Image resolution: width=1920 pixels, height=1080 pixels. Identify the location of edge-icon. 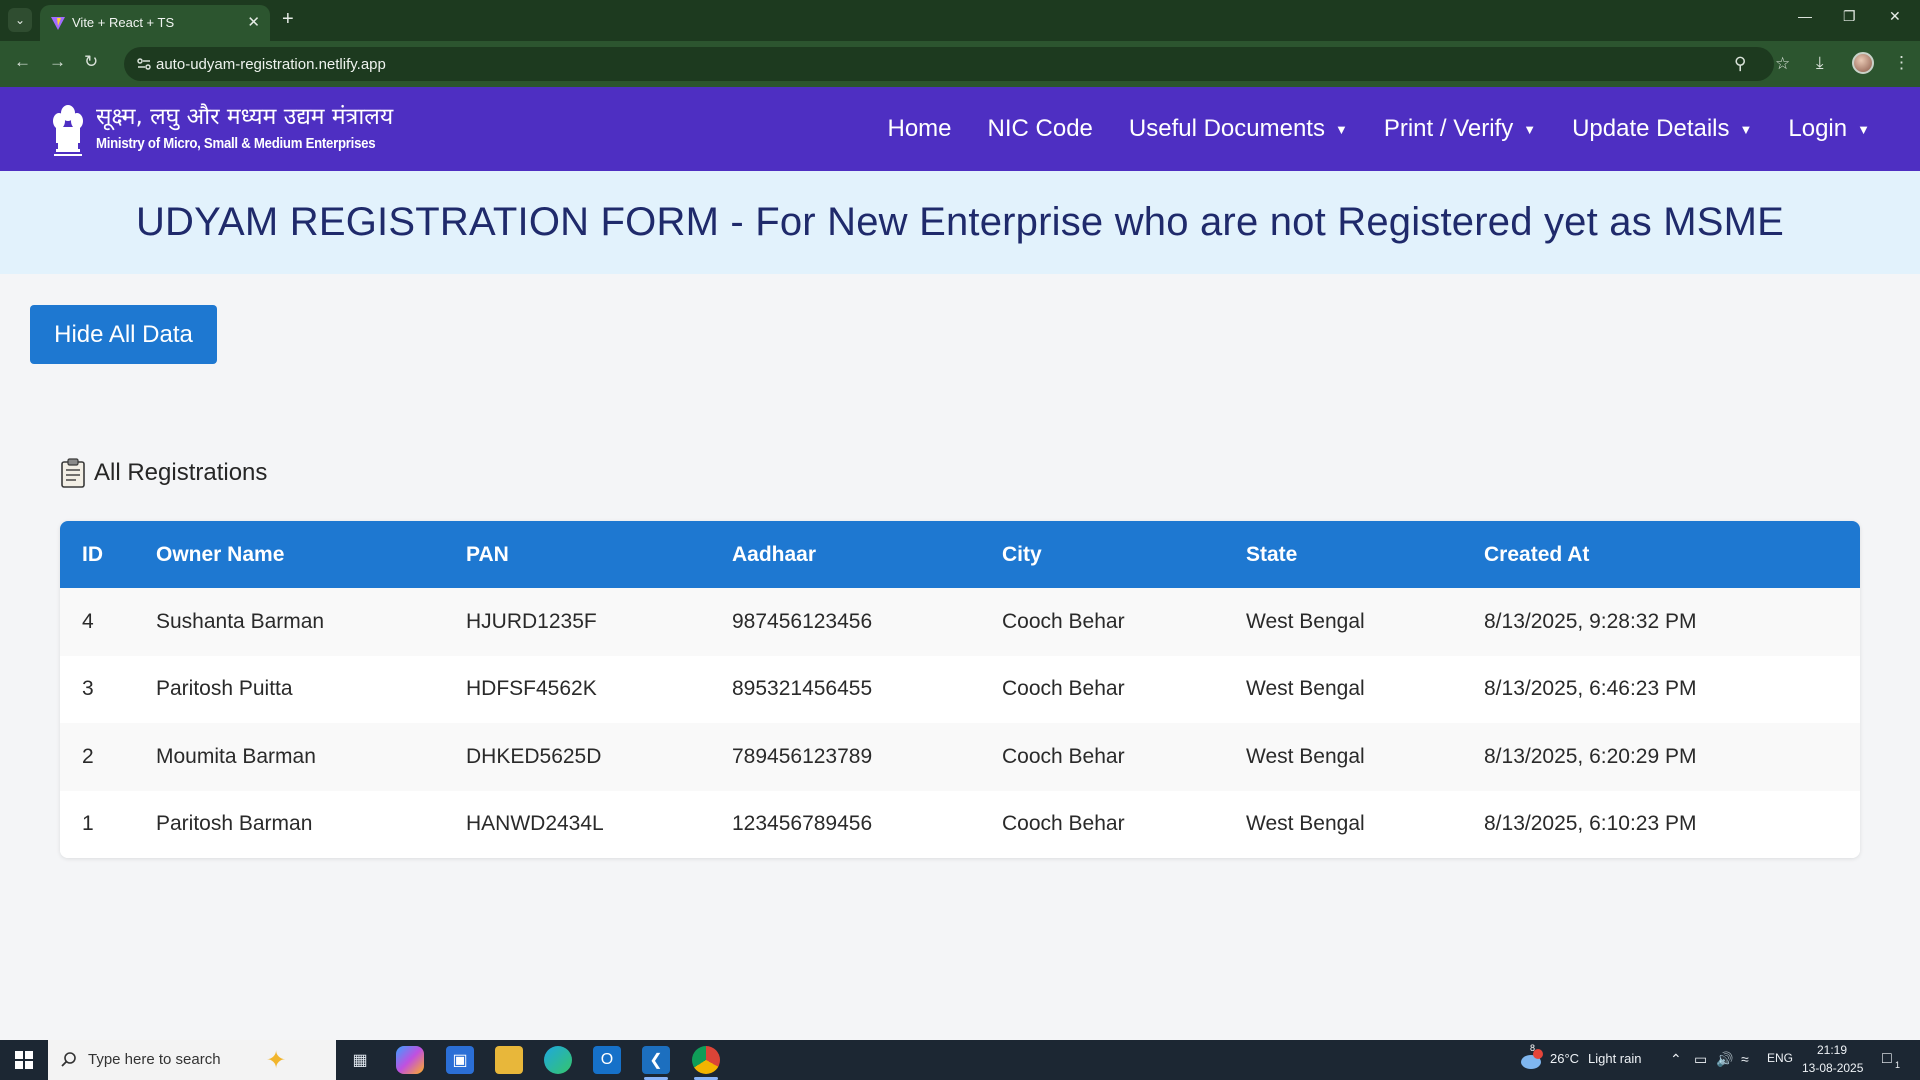
(558, 1060).